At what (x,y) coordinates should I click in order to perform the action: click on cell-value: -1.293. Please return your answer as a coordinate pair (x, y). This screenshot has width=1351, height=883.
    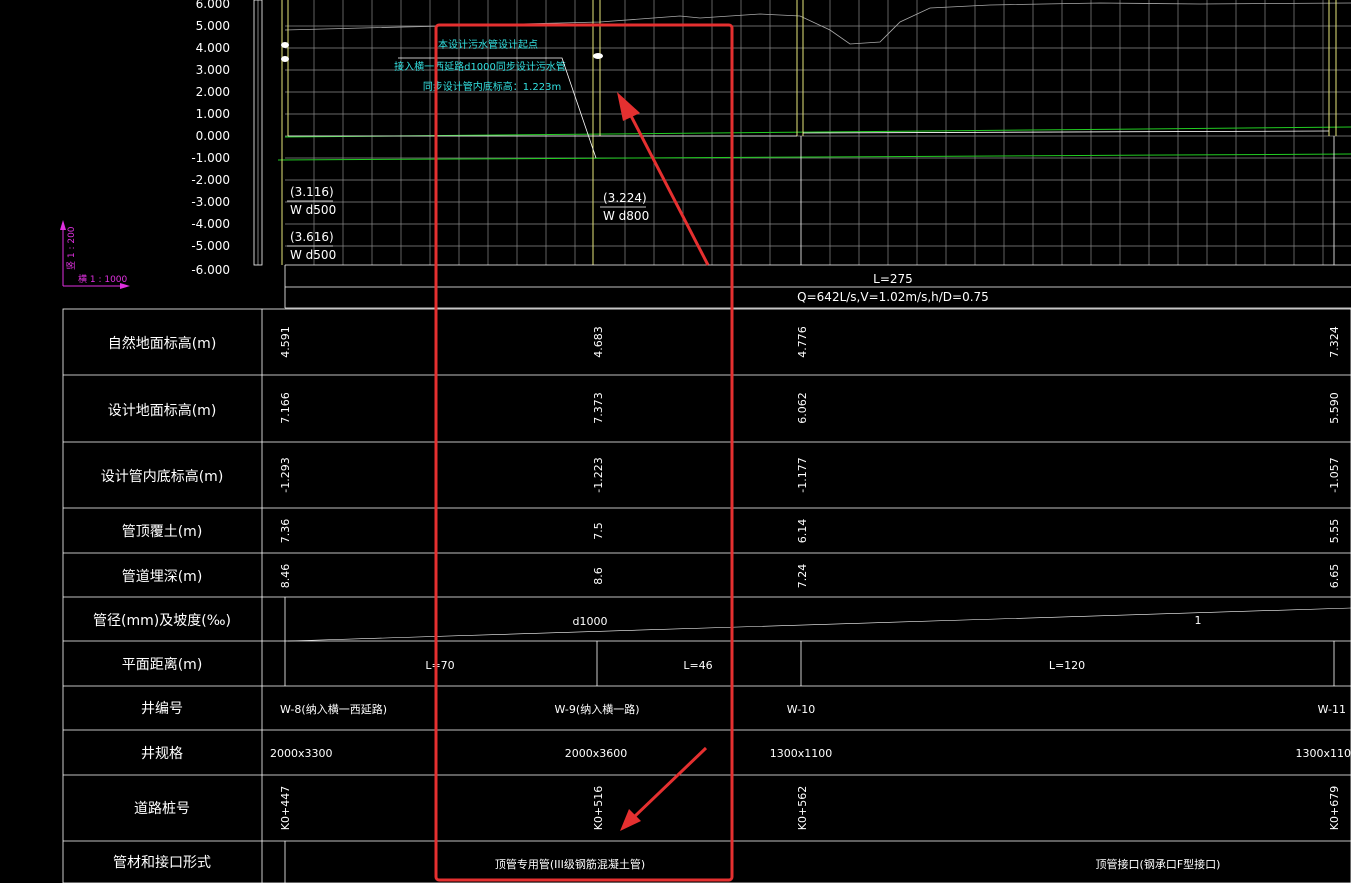
    Looking at the image, I should click on (285, 474).